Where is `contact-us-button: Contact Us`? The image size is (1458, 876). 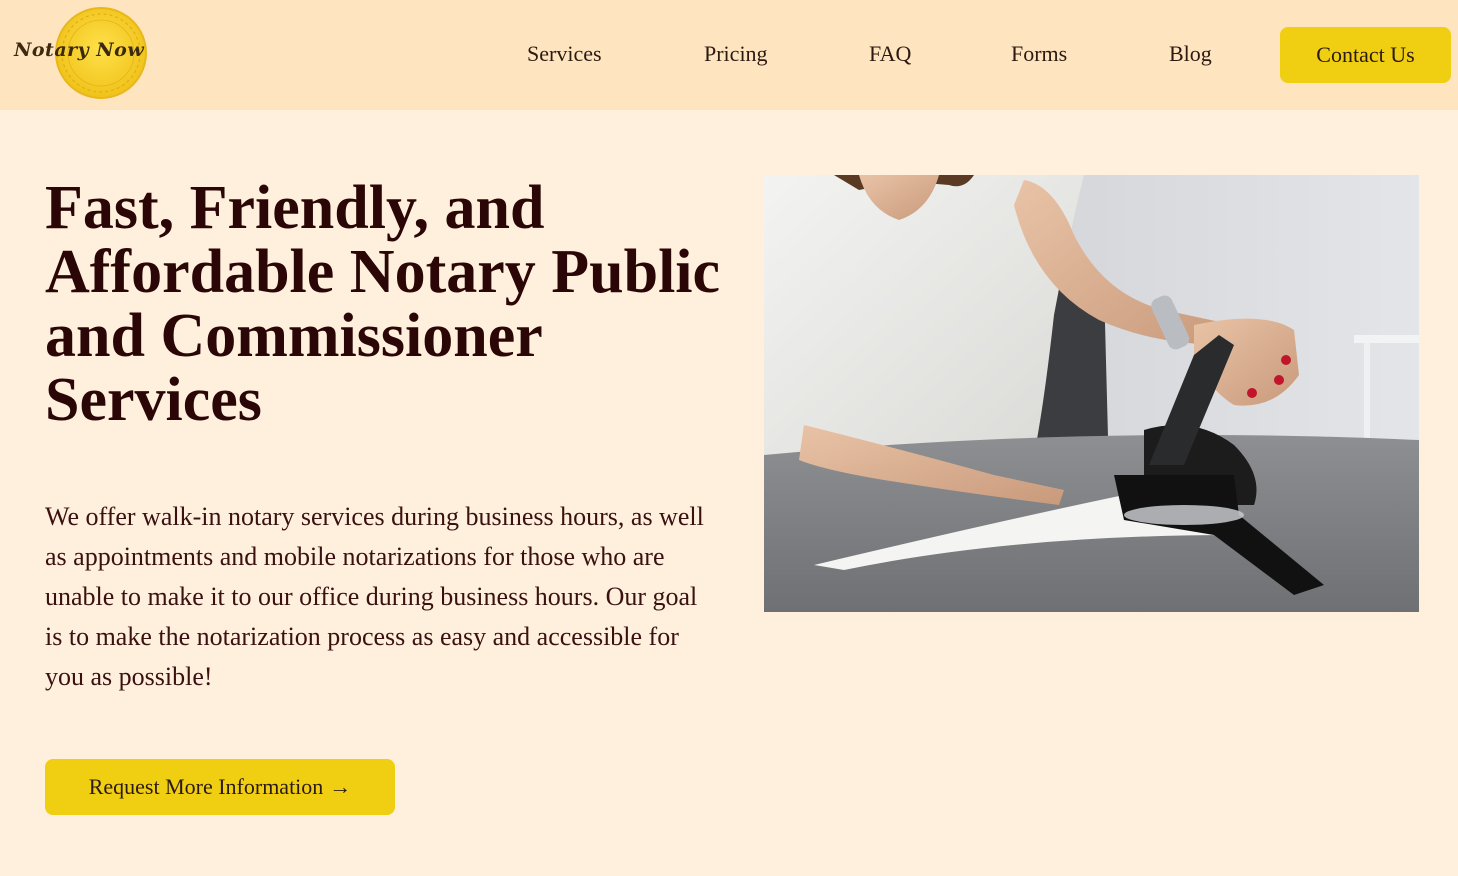 contact-us-button: Contact Us is located at coordinates (1365, 55).